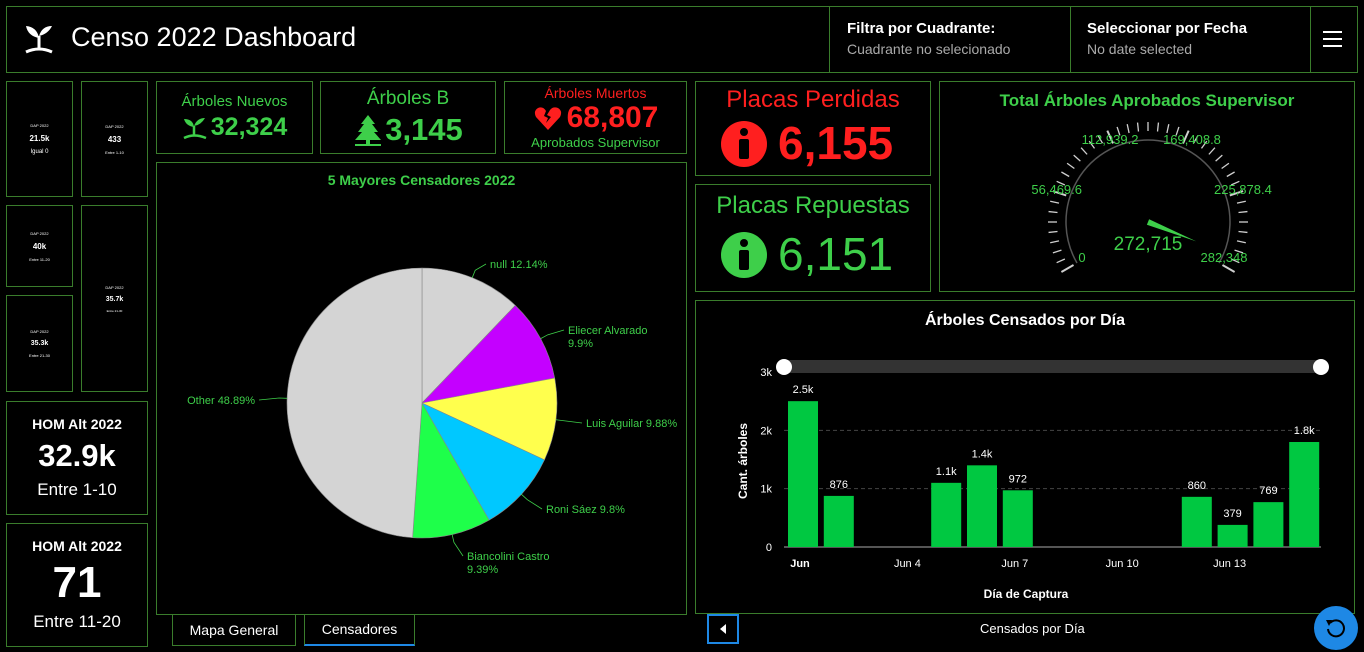 This screenshot has width=1364, height=652. What do you see at coordinates (595, 142) in the screenshot?
I see `kpi-sub: Aprobados Supervisor` at bounding box center [595, 142].